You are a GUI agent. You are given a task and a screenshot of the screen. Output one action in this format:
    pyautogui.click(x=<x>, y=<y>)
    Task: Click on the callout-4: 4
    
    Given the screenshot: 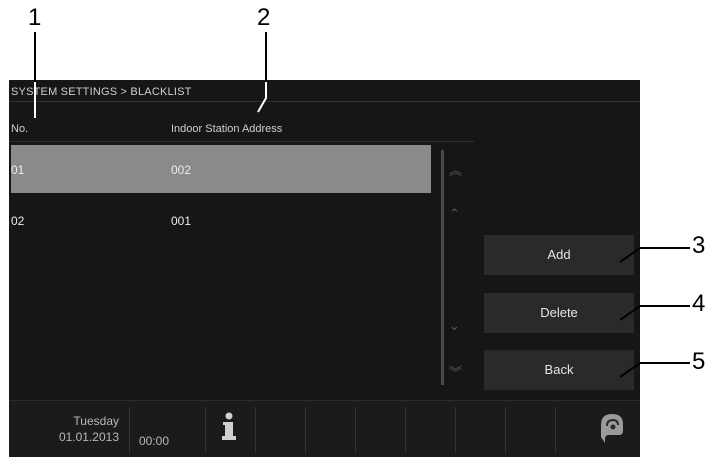 What is the action you would take?
    pyautogui.click(x=699, y=303)
    